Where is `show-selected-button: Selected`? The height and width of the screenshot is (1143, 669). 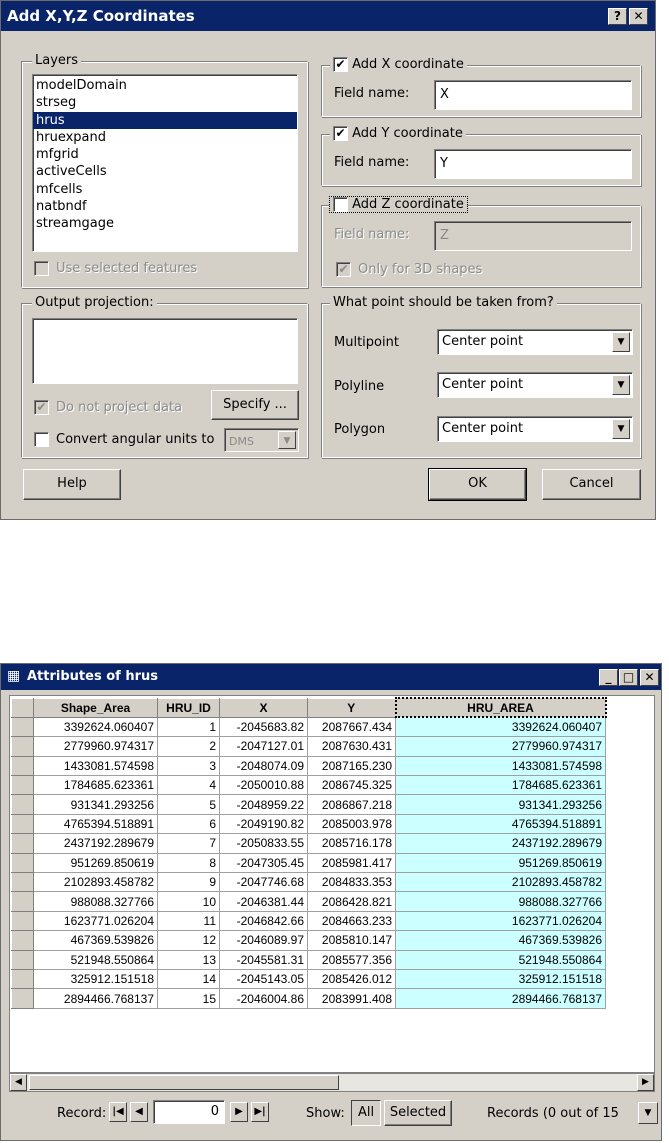 show-selected-button: Selected is located at coordinates (418, 1113).